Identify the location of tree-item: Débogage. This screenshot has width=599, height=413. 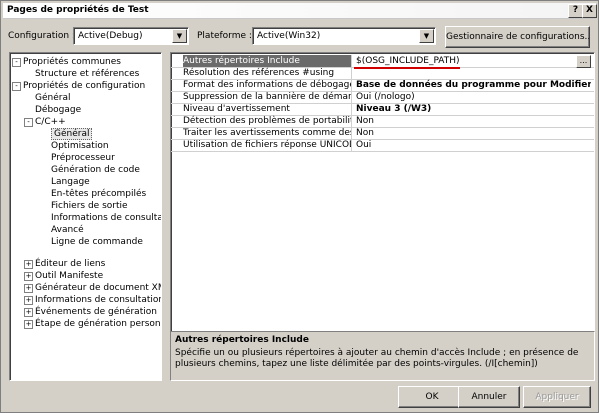
(58, 110).